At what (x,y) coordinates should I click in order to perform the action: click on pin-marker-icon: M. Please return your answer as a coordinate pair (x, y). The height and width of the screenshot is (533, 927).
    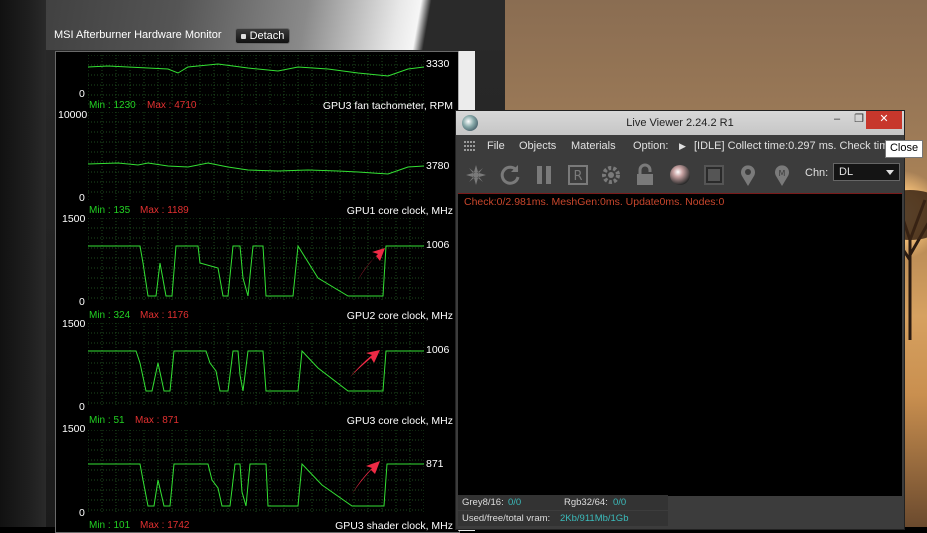
    Looking at the image, I should click on (782, 175).